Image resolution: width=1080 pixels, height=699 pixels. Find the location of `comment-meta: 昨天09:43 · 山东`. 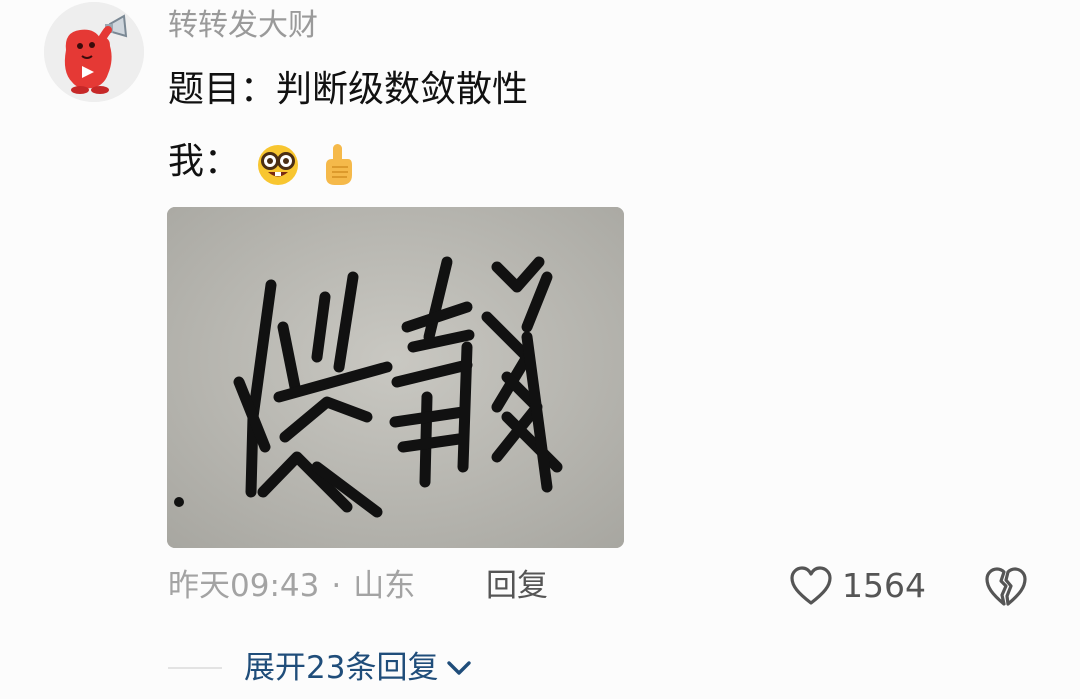

comment-meta: 昨天09:43 · 山东 is located at coordinates (291, 586).